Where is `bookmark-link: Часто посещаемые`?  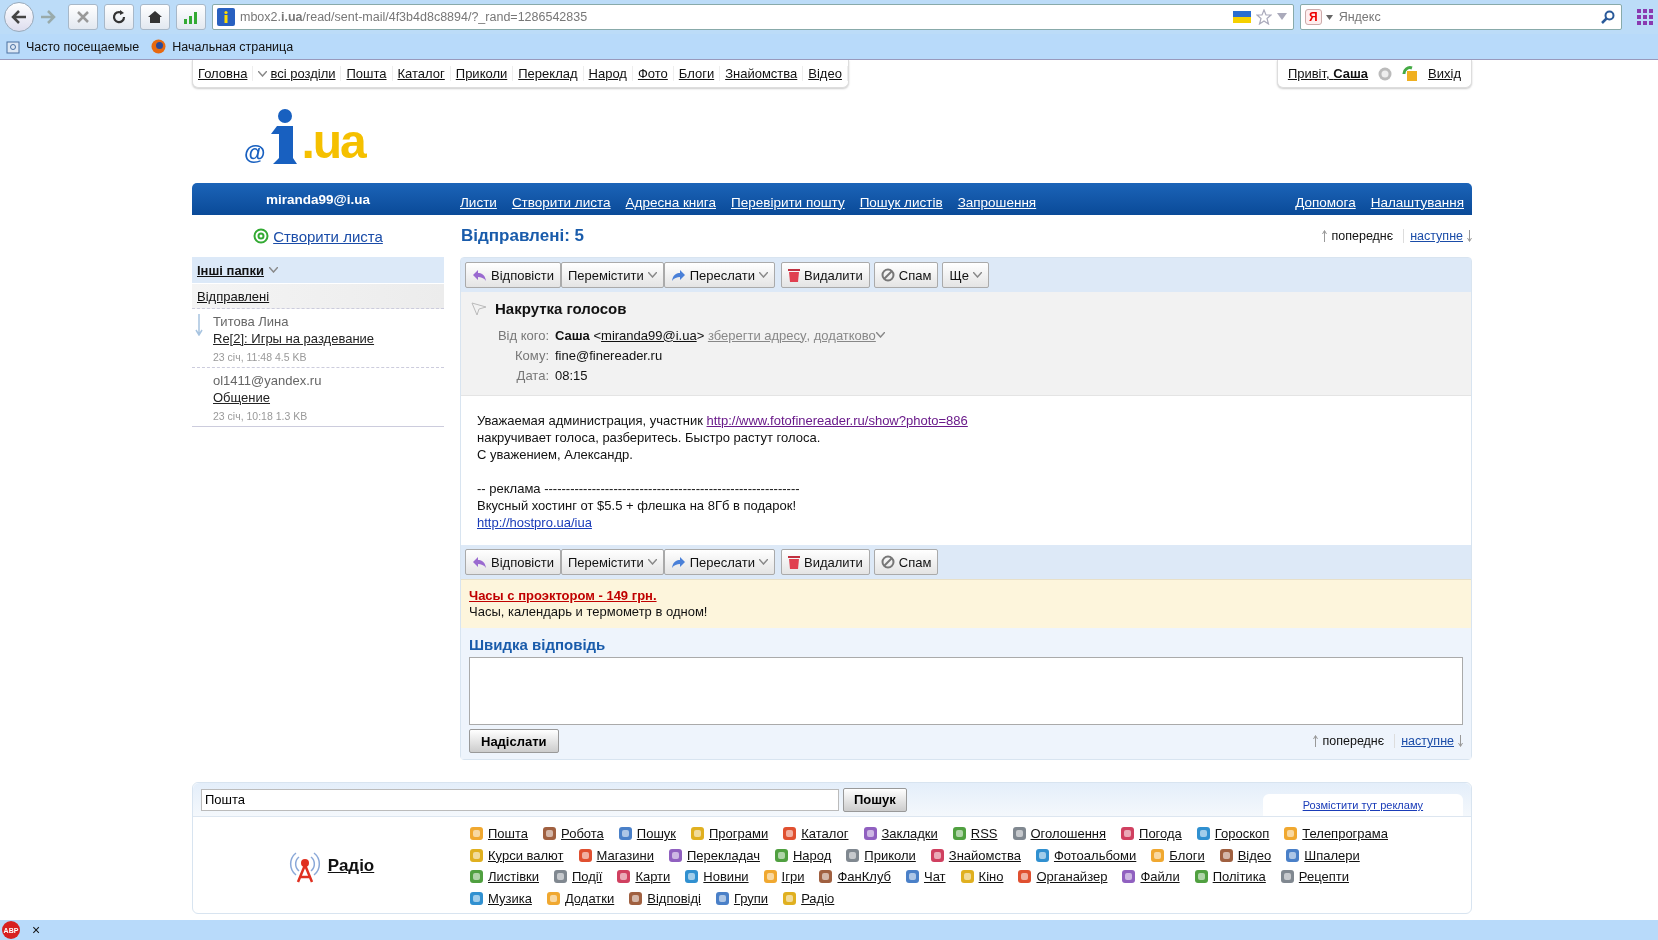
bookmark-link: Часто посещаемые is located at coordinates (83, 46).